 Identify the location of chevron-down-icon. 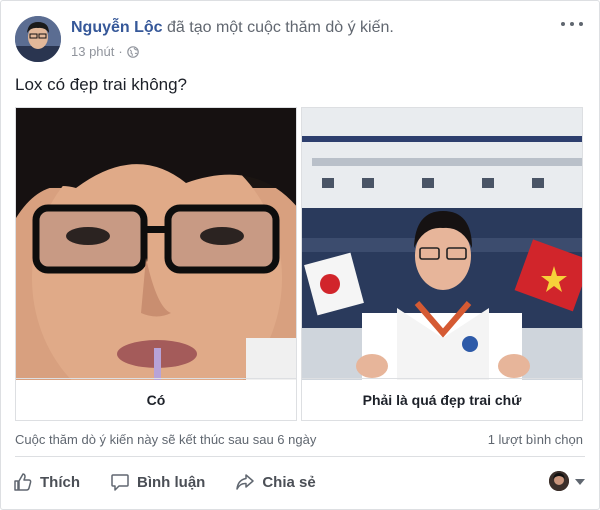
(580, 482).